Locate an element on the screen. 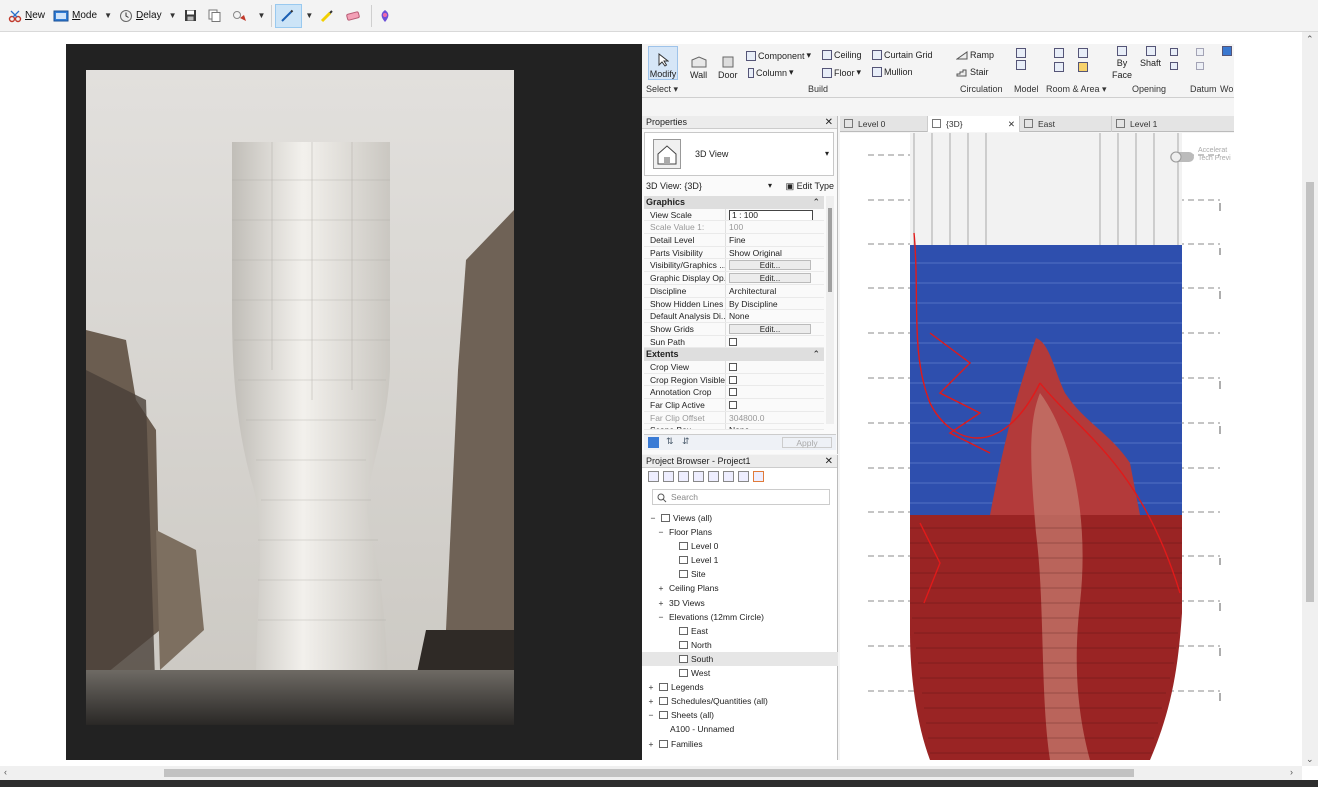 This screenshot has width=1318, height=787. vertical-scrollbar: ⌃ ⌄ is located at coordinates (1310, 399).